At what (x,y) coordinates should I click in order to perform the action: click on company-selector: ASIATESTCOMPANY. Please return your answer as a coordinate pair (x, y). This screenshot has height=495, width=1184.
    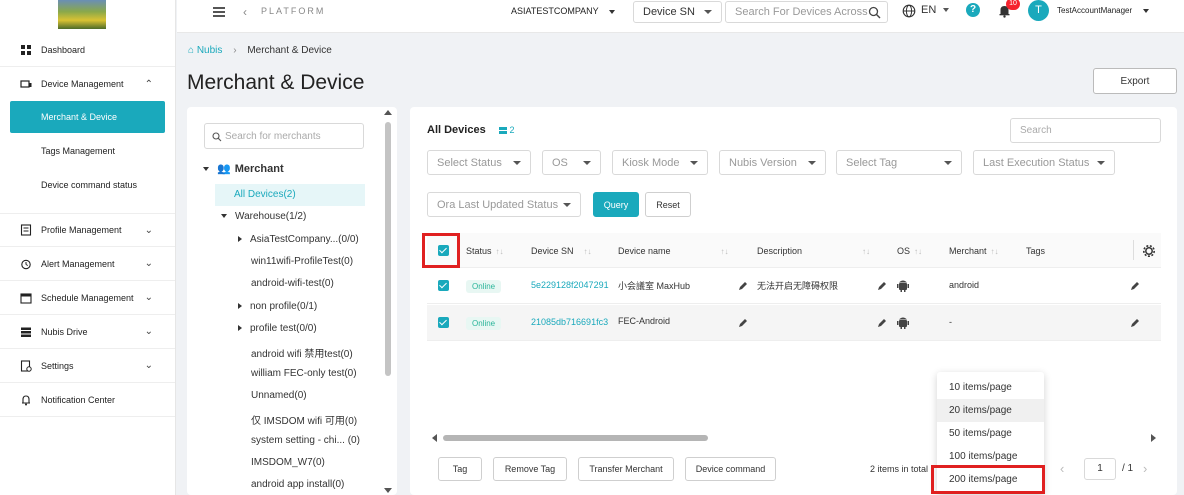
    Looking at the image, I should click on (563, 11).